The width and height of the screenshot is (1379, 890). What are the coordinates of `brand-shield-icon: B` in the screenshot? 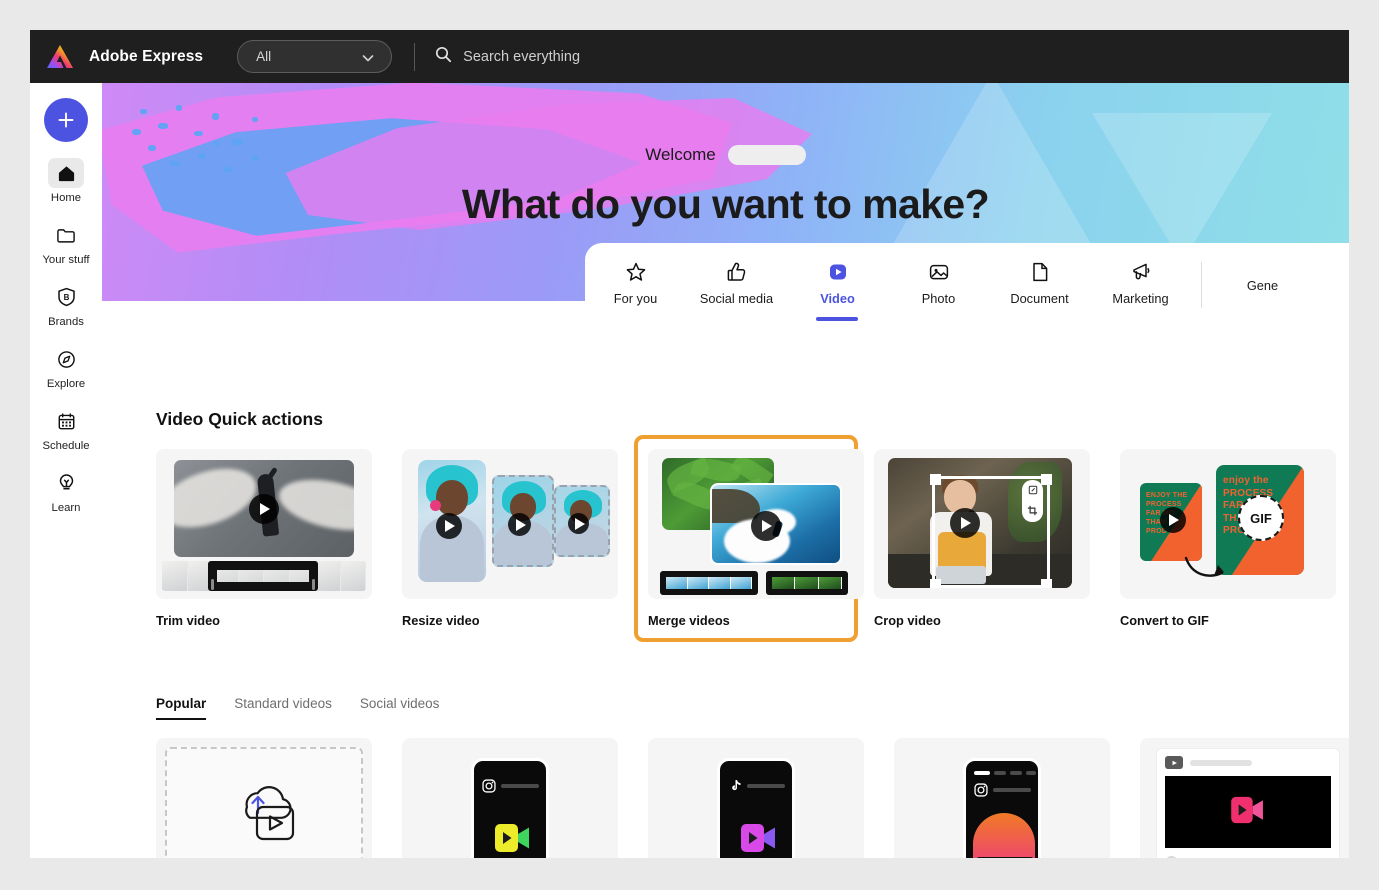 It's located at (66, 297).